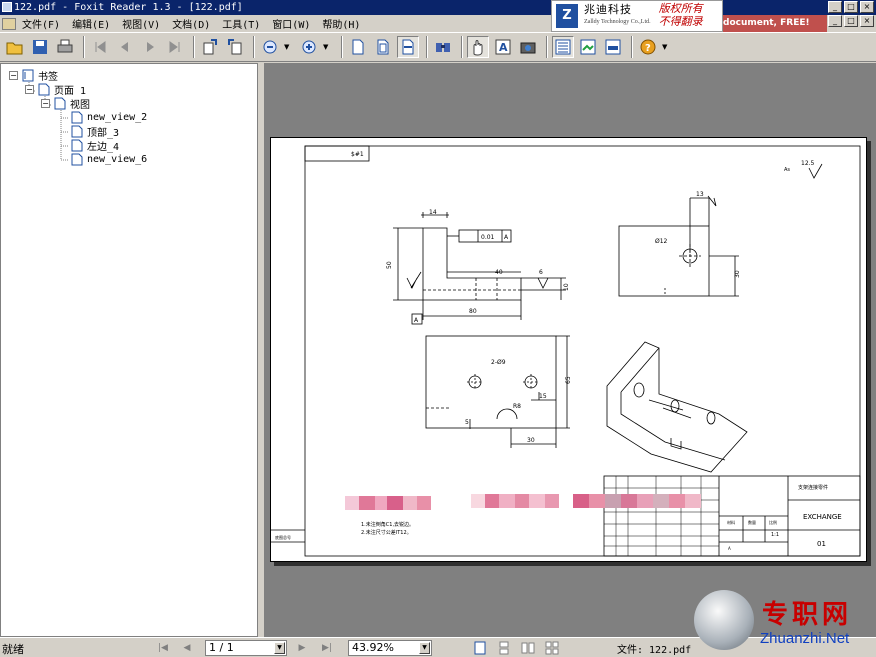  Describe the element at coordinates (566, 287) in the screenshot. I see `dim-10: 10` at that location.